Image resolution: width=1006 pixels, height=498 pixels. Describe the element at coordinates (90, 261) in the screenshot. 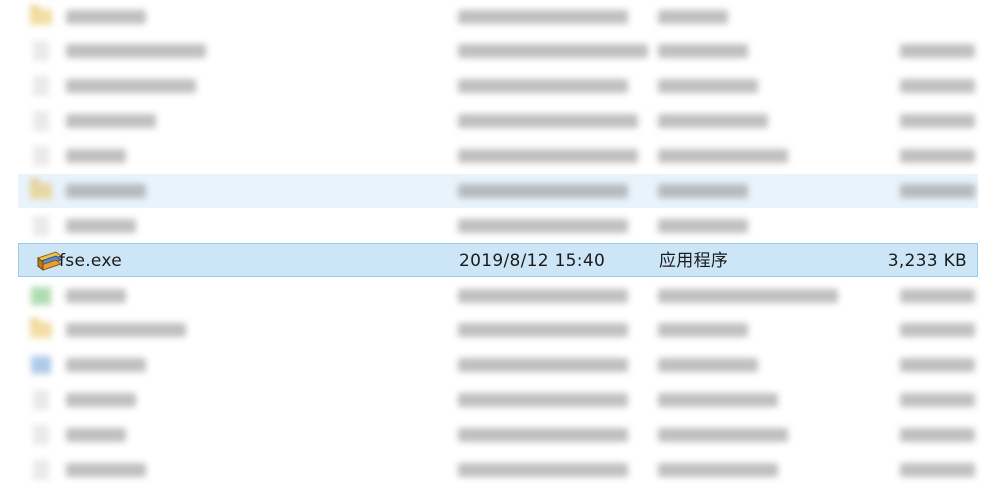

I see `file-name: fse.exe` at that location.